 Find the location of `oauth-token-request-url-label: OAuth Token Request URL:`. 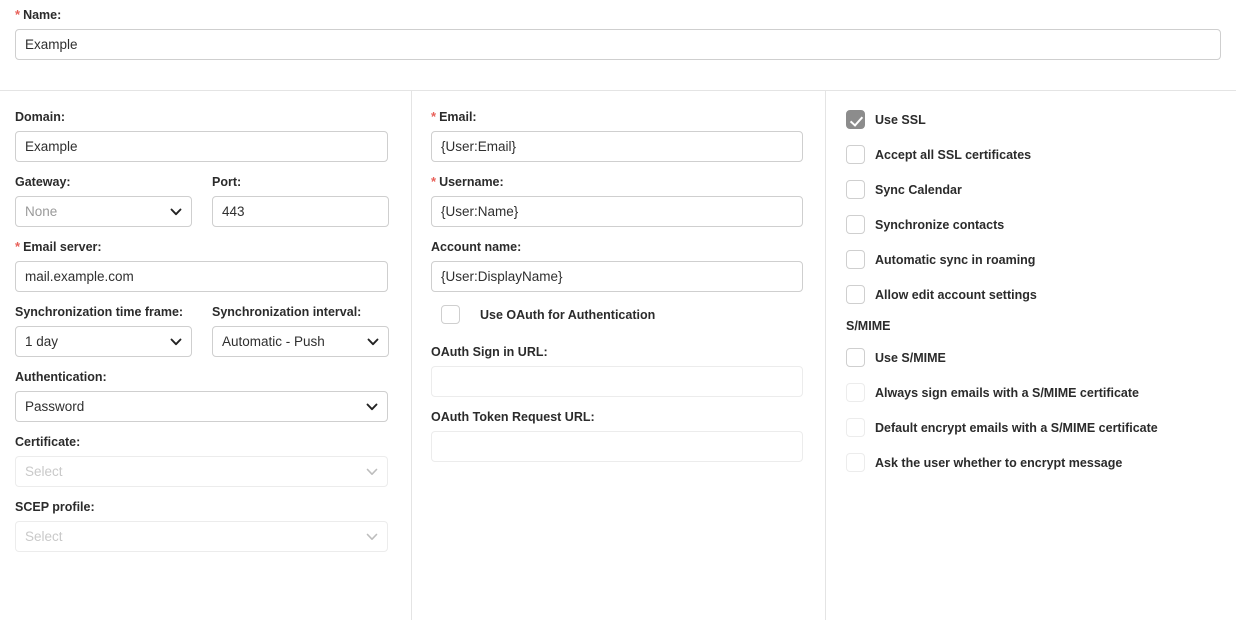

oauth-token-request-url-label: OAuth Token Request URL: is located at coordinates (513, 417).